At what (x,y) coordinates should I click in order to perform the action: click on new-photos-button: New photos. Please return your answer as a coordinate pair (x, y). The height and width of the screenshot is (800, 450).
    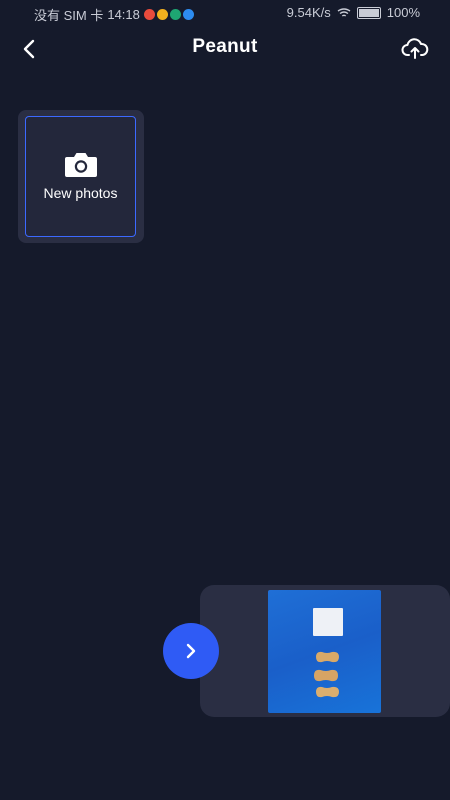
    Looking at the image, I should click on (80, 176).